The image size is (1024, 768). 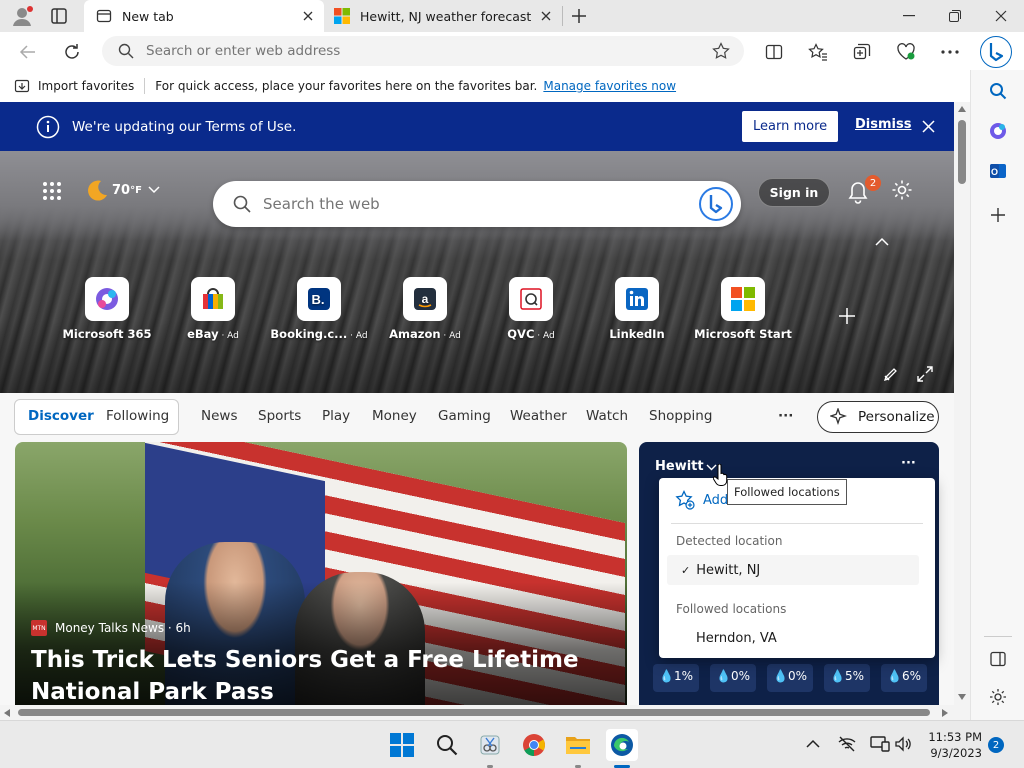 What do you see at coordinates (531, 309) in the screenshot?
I see `quick-link-qvc: QVC · Ad` at bounding box center [531, 309].